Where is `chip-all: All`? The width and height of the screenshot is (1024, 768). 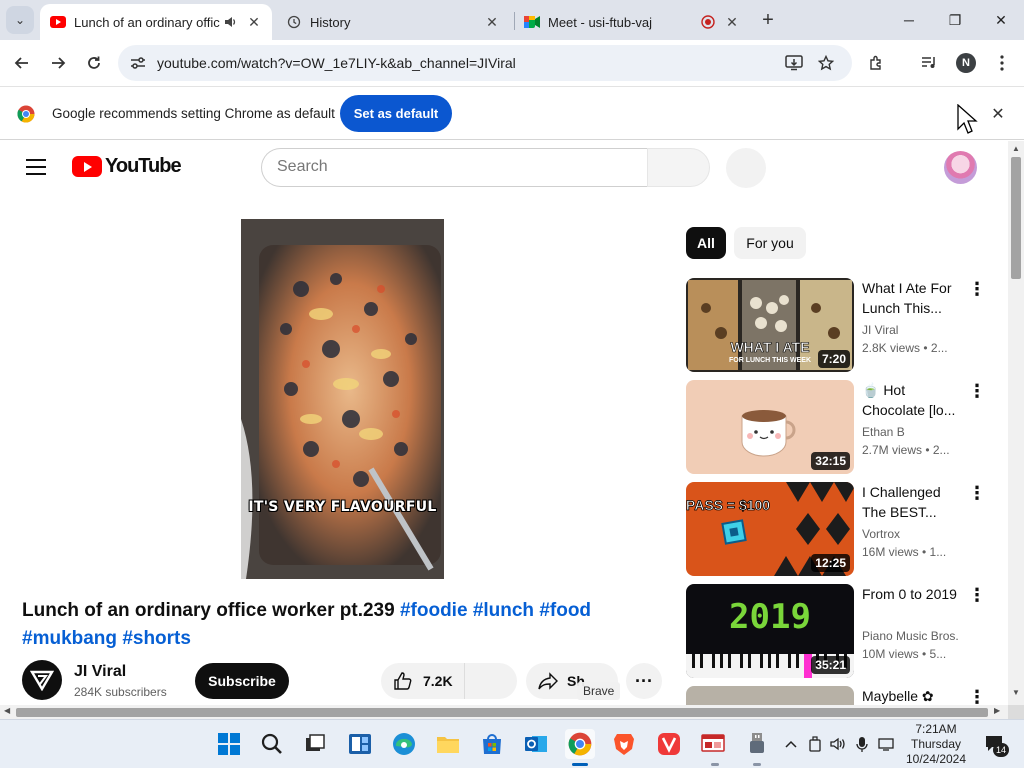
chip-all: All is located at coordinates (706, 243).